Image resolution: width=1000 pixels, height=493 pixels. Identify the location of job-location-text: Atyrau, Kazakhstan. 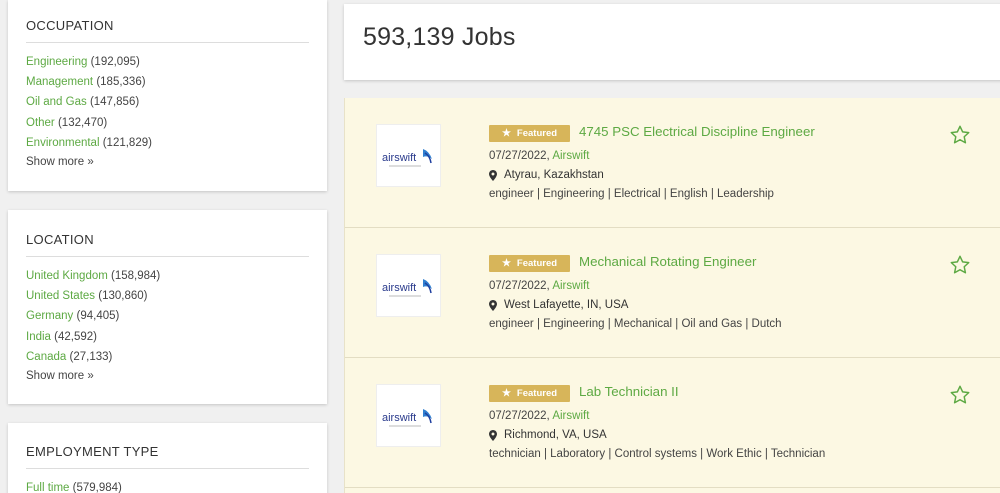
(554, 175).